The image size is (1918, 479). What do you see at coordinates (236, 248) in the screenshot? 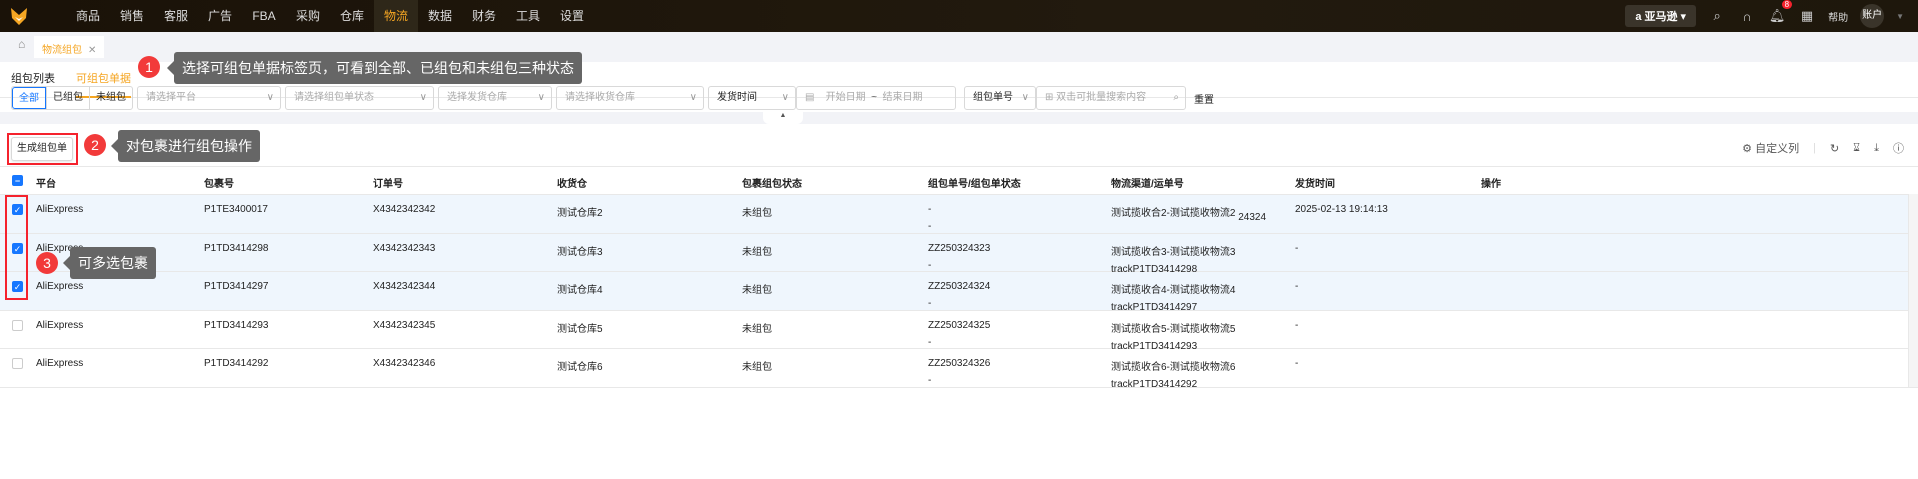
I see `package-no-cell: P1TD3414298` at bounding box center [236, 248].